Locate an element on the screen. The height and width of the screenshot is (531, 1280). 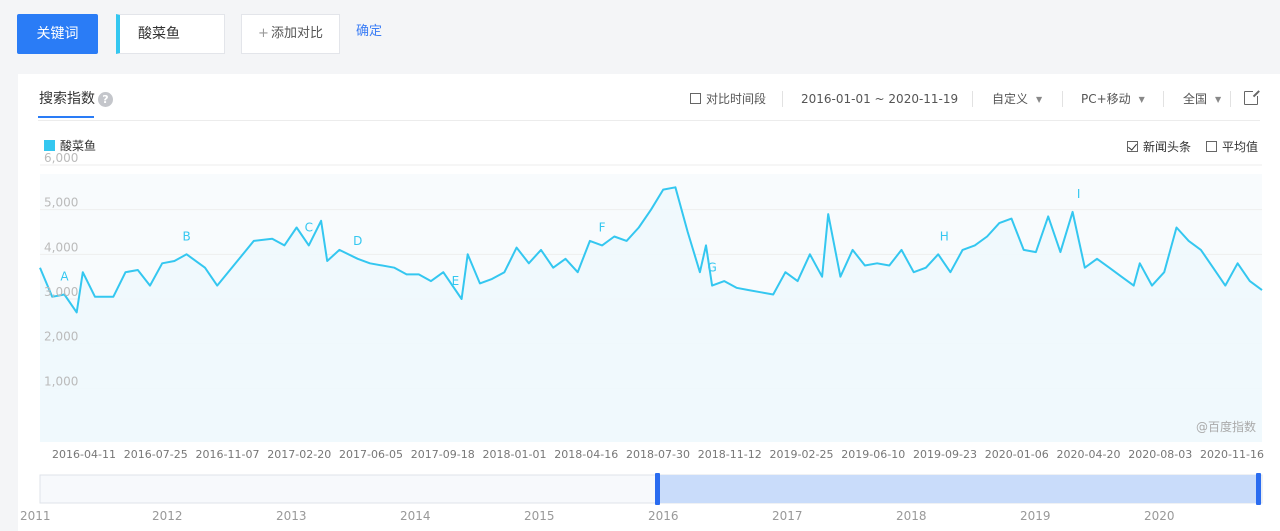
watermark: @百度指数 is located at coordinates (1226, 427).